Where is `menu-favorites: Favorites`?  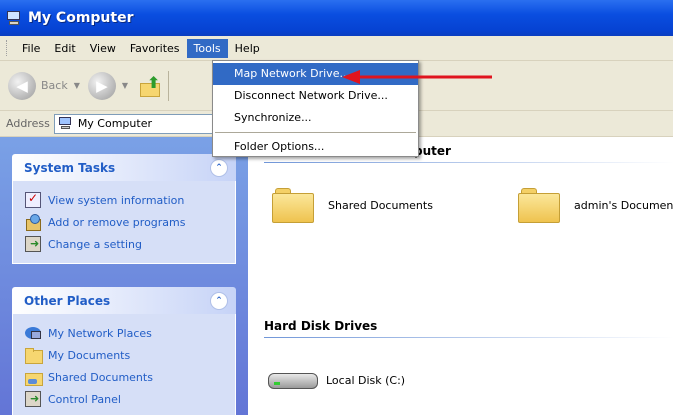 menu-favorites: Favorites is located at coordinates (155, 48).